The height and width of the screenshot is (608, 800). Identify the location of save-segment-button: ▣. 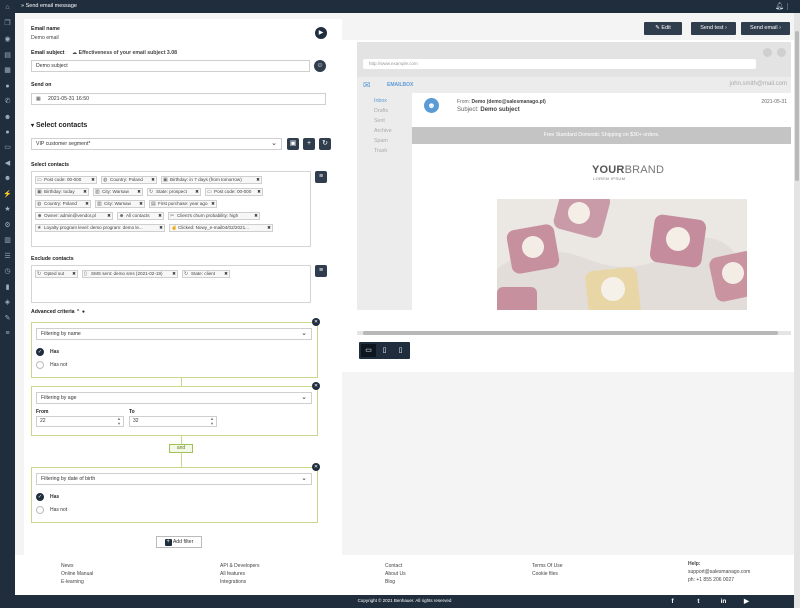
(293, 144).